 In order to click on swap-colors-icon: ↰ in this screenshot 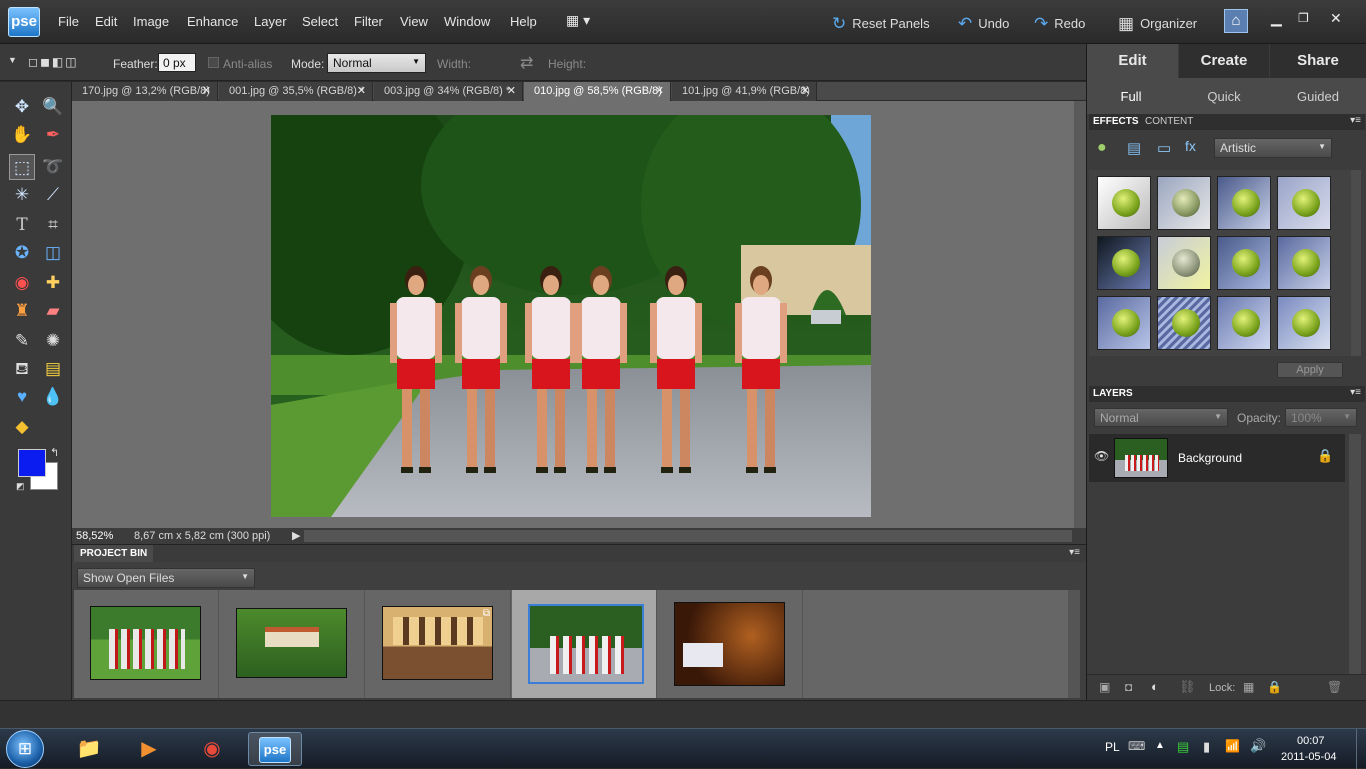, I will do `click(54, 452)`.